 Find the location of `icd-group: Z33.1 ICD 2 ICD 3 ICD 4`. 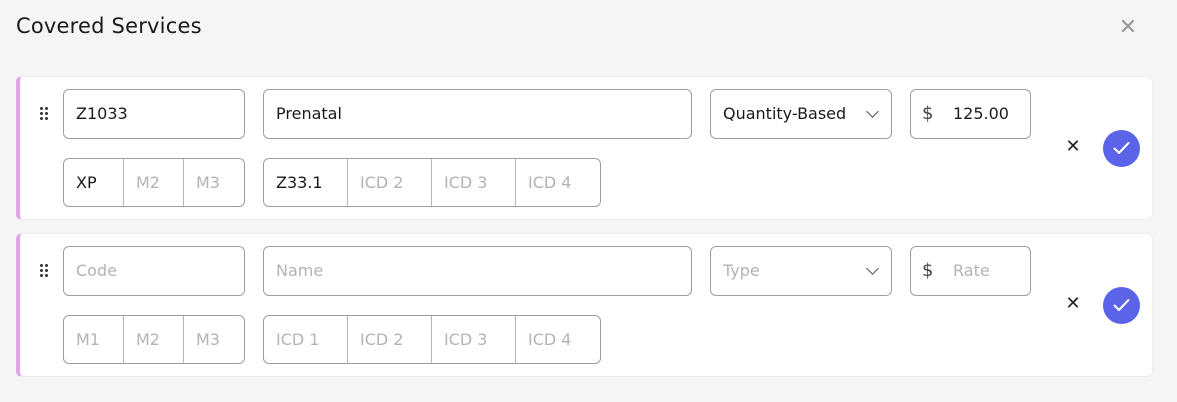

icd-group: Z33.1 ICD 2 ICD 3 ICD 4 is located at coordinates (432, 182).